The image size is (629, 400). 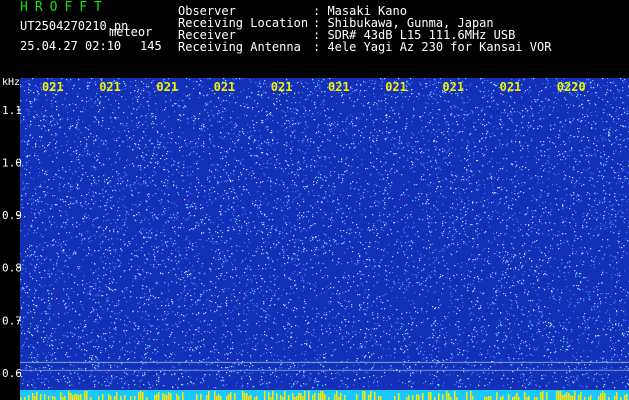 I want to click on date-time: 25.04.27 02:10, so click(x=71, y=46).